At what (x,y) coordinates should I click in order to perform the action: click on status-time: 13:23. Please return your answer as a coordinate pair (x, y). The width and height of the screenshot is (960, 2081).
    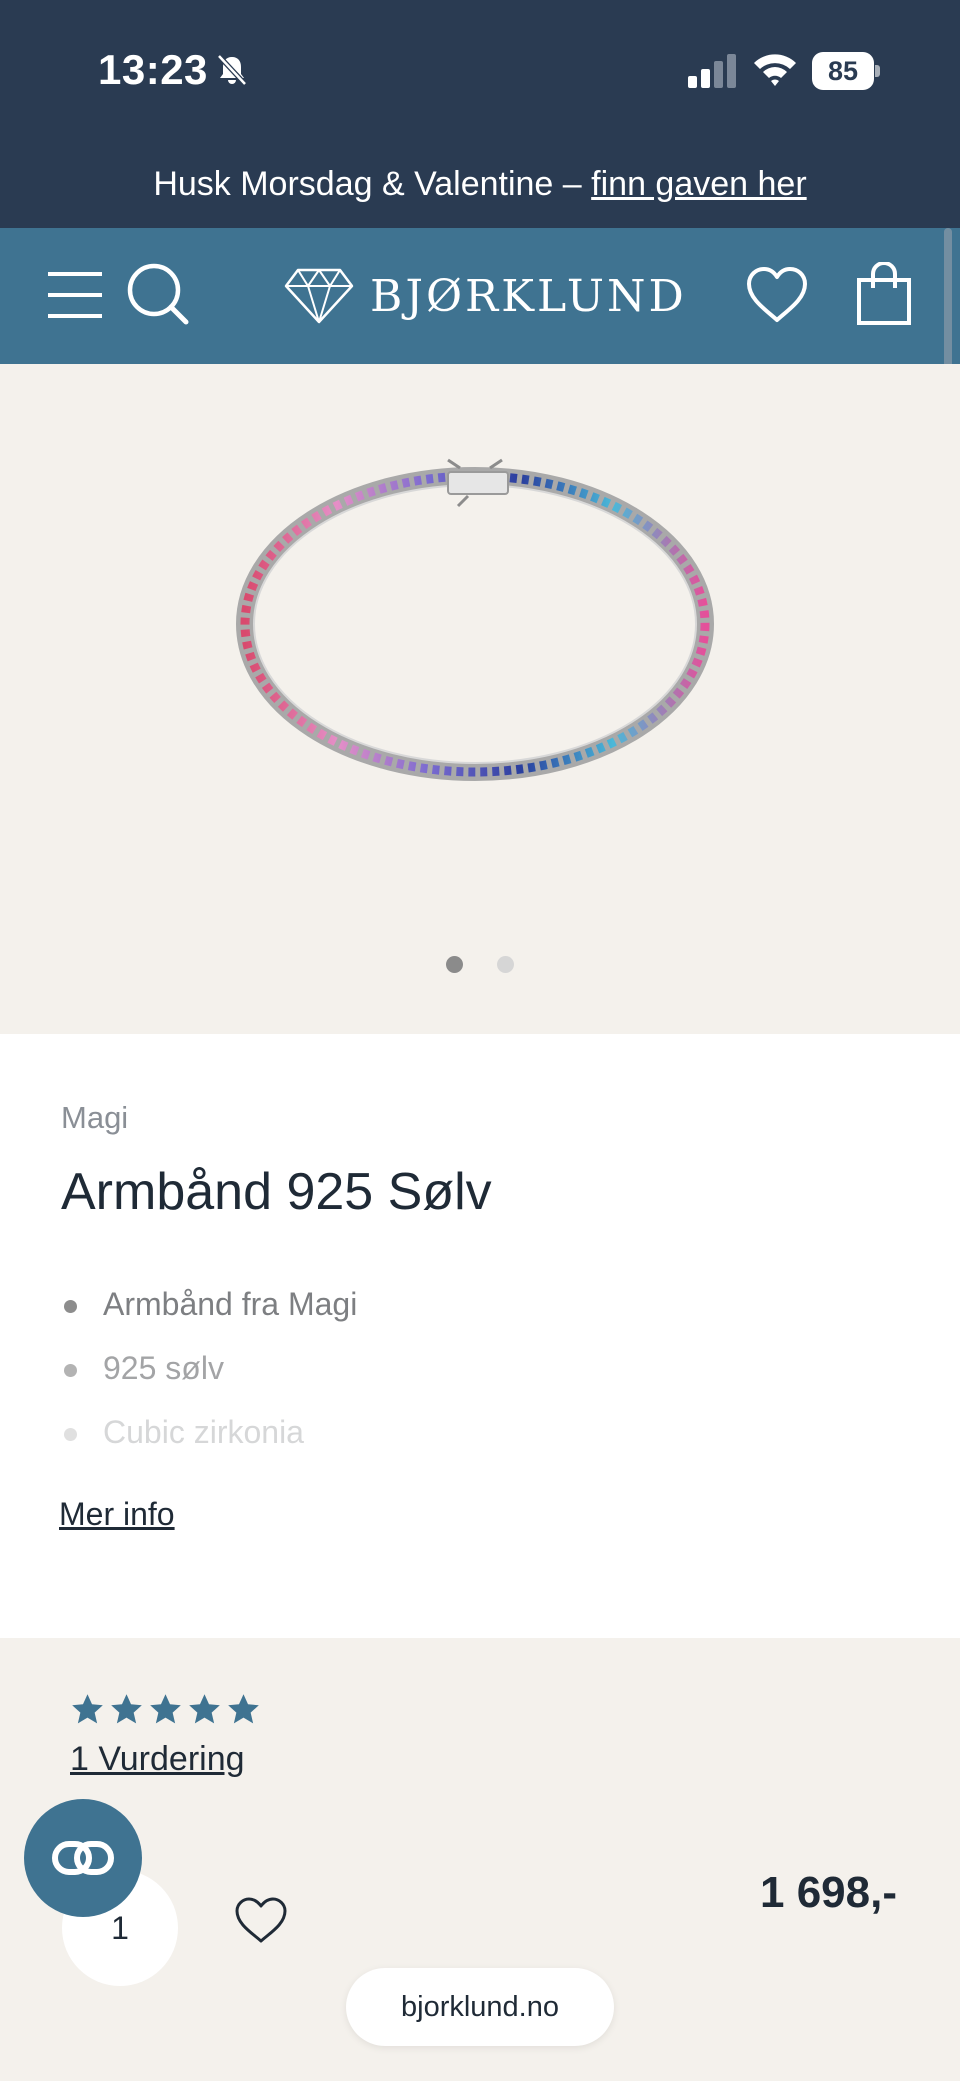
    Looking at the image, I should click on (153, 69).